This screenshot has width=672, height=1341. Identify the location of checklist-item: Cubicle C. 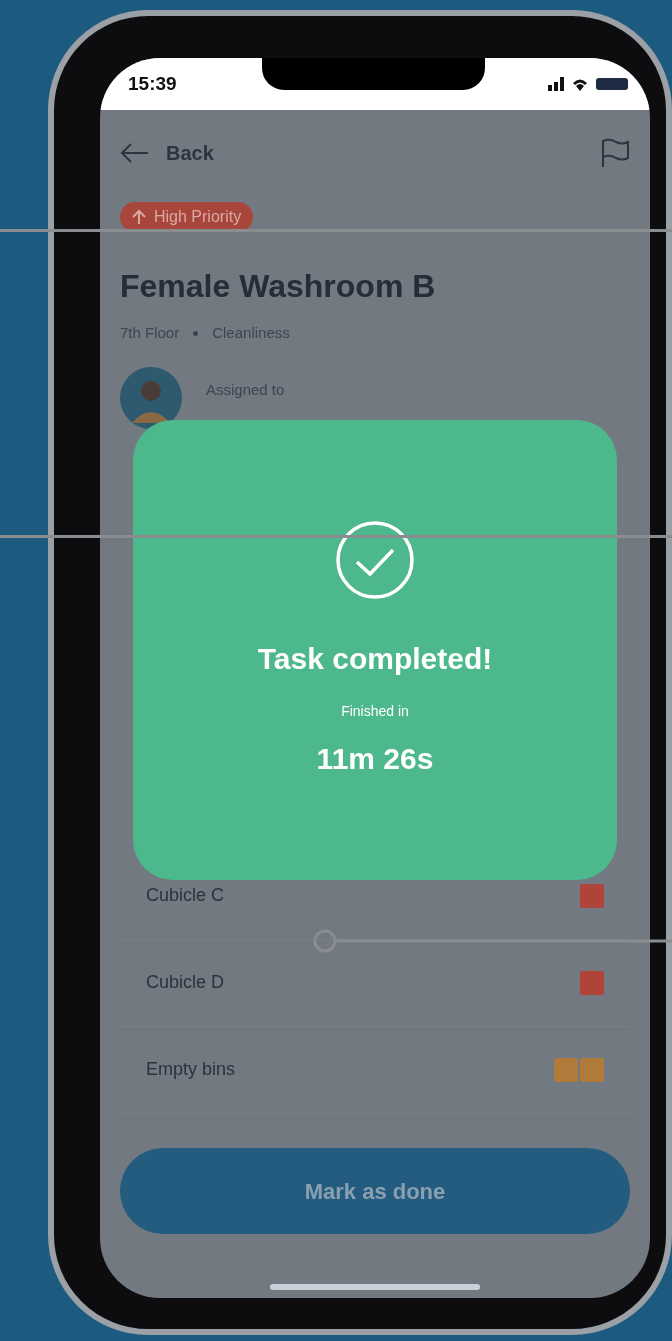
(185, 895).